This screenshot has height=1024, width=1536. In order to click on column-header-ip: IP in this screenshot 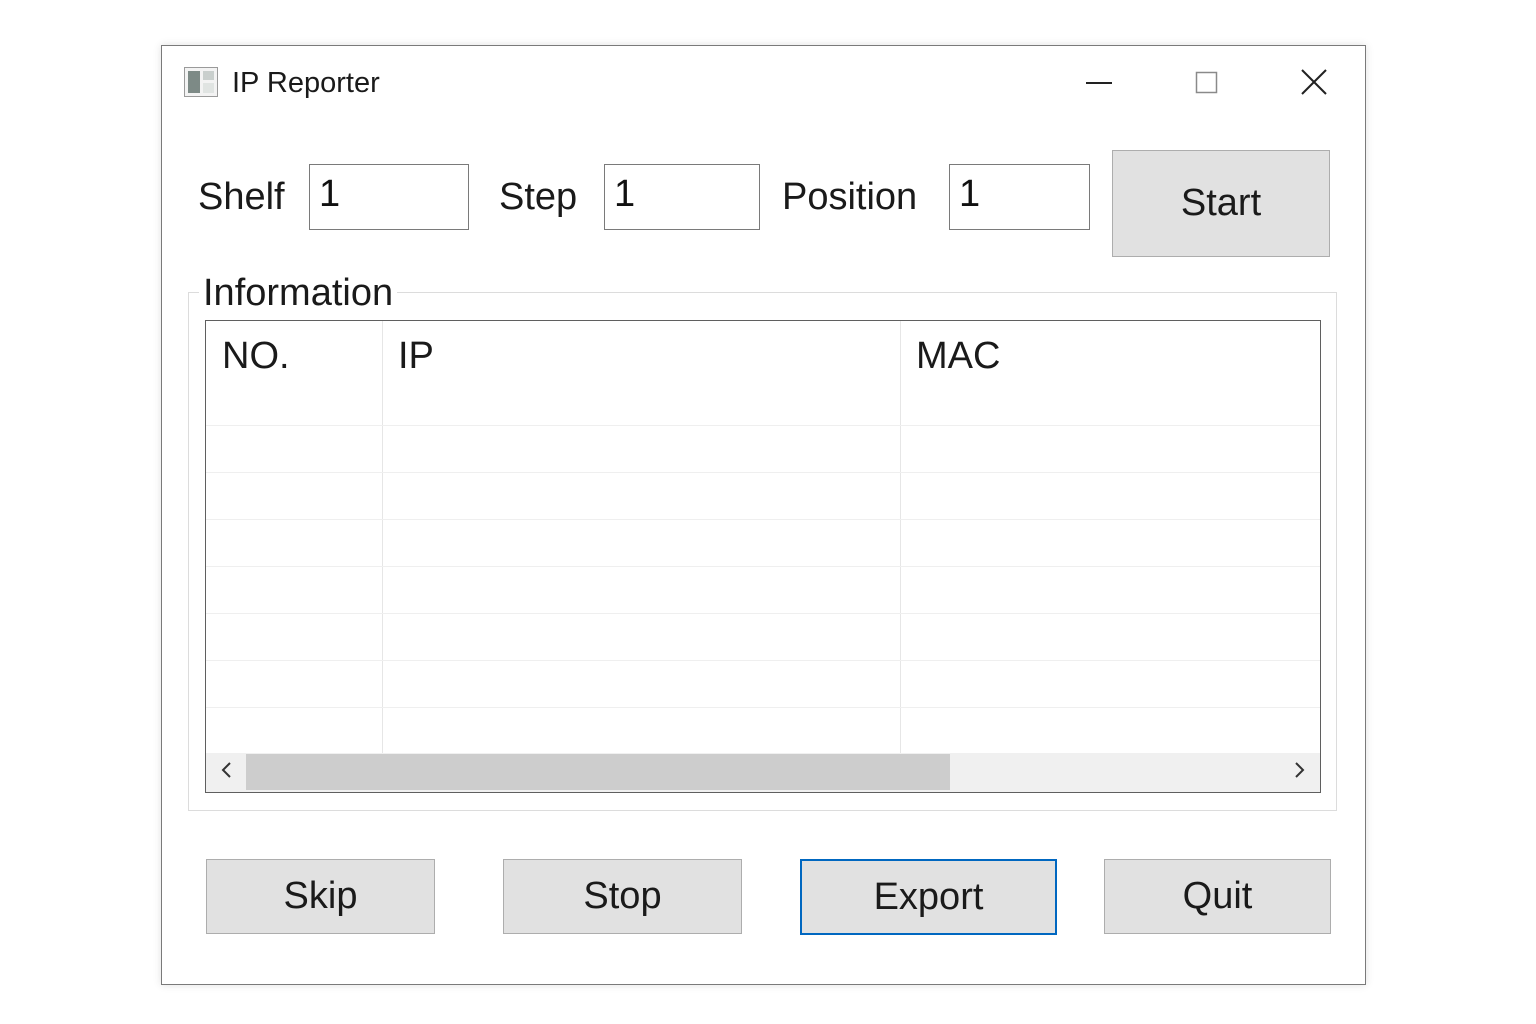, I will do `click(641, 373)`.